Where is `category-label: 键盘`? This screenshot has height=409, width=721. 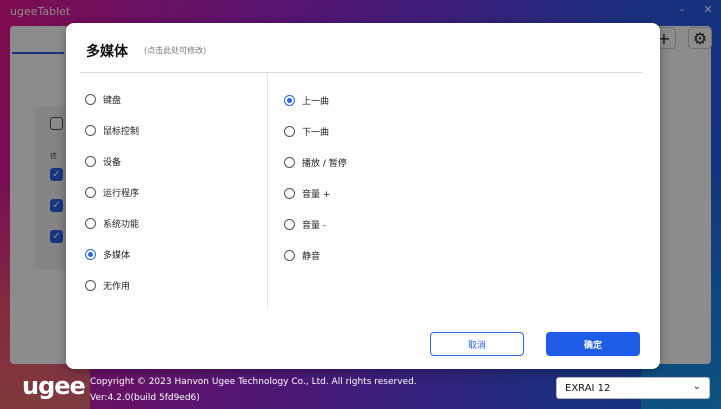
category-label: 键盘 is located at coordinates (112, 101).